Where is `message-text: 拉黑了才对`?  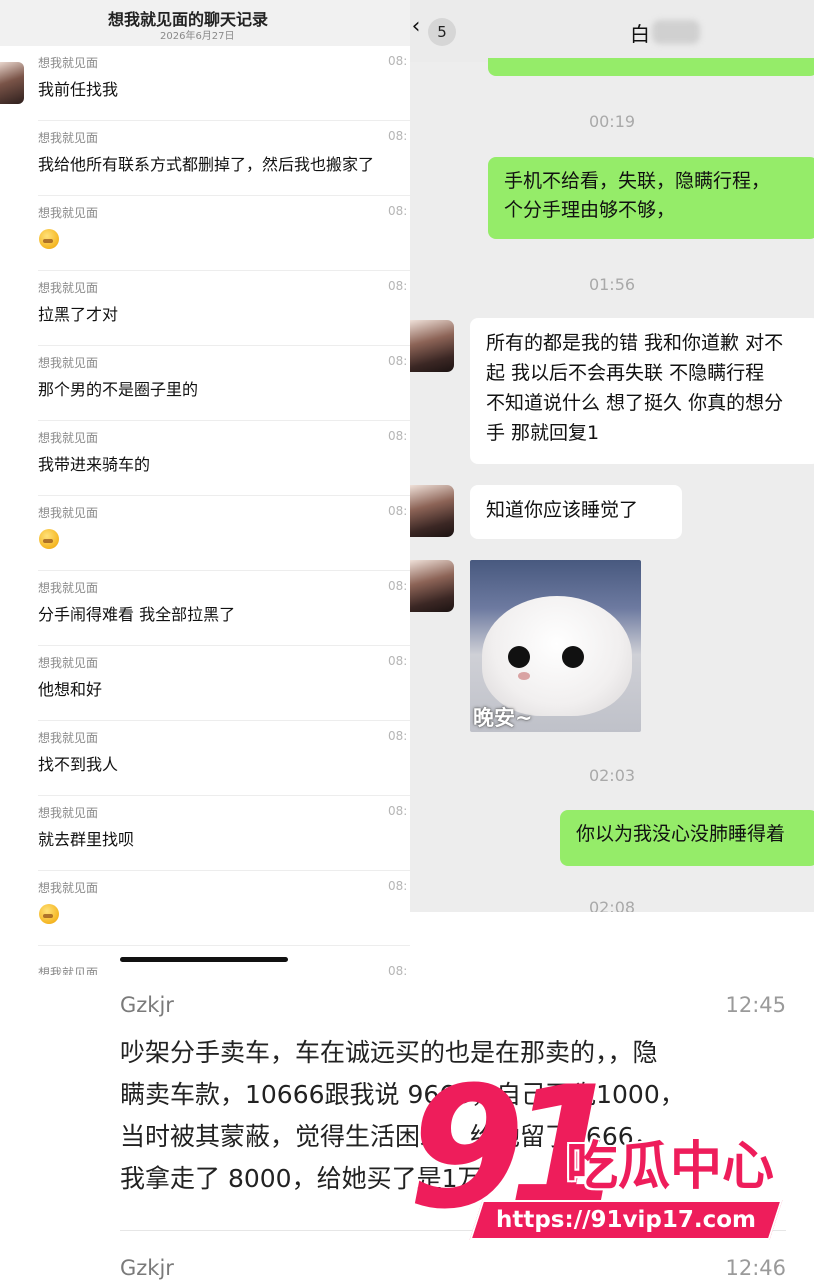
message-text: 拉黑了才对 is located at coordinates (78, 314).